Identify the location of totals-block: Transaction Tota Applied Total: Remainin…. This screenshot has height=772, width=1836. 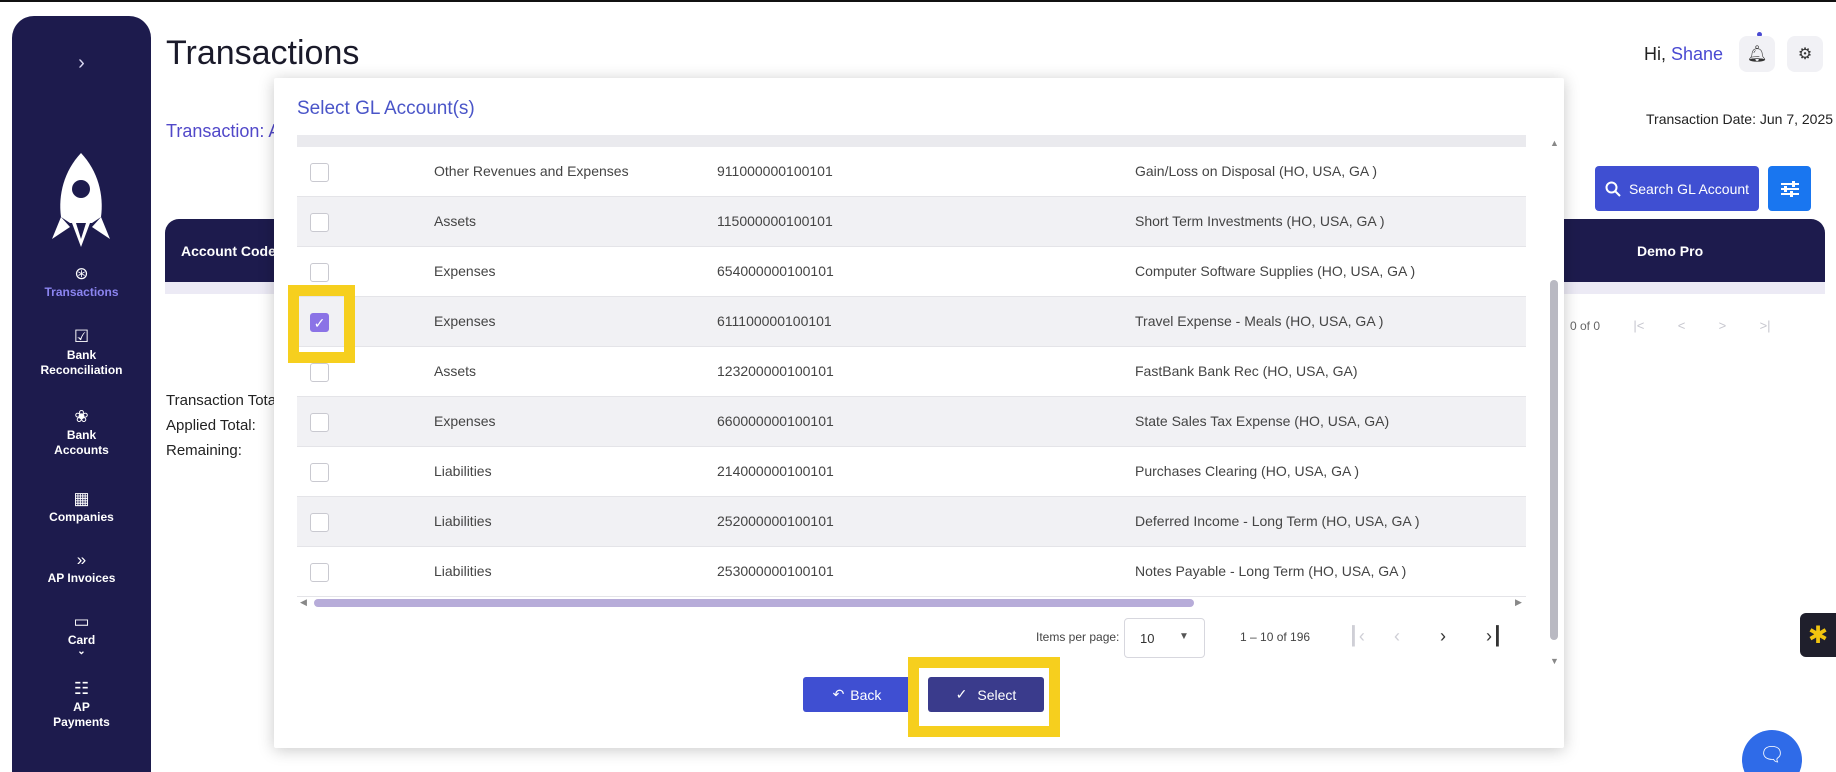
(221, 425).